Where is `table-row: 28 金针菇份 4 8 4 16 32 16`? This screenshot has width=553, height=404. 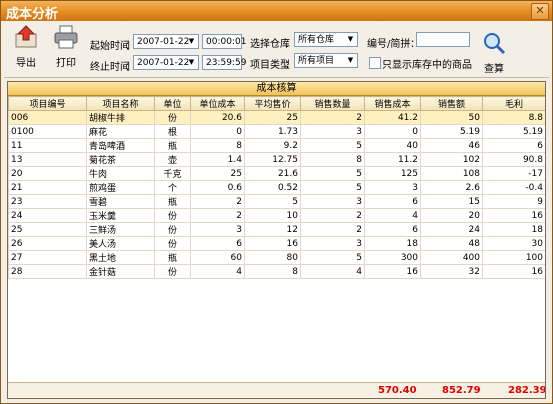
table-row: 28 金针菇份 4 8 4 16 32 16 is located at coordinates (276, 271).